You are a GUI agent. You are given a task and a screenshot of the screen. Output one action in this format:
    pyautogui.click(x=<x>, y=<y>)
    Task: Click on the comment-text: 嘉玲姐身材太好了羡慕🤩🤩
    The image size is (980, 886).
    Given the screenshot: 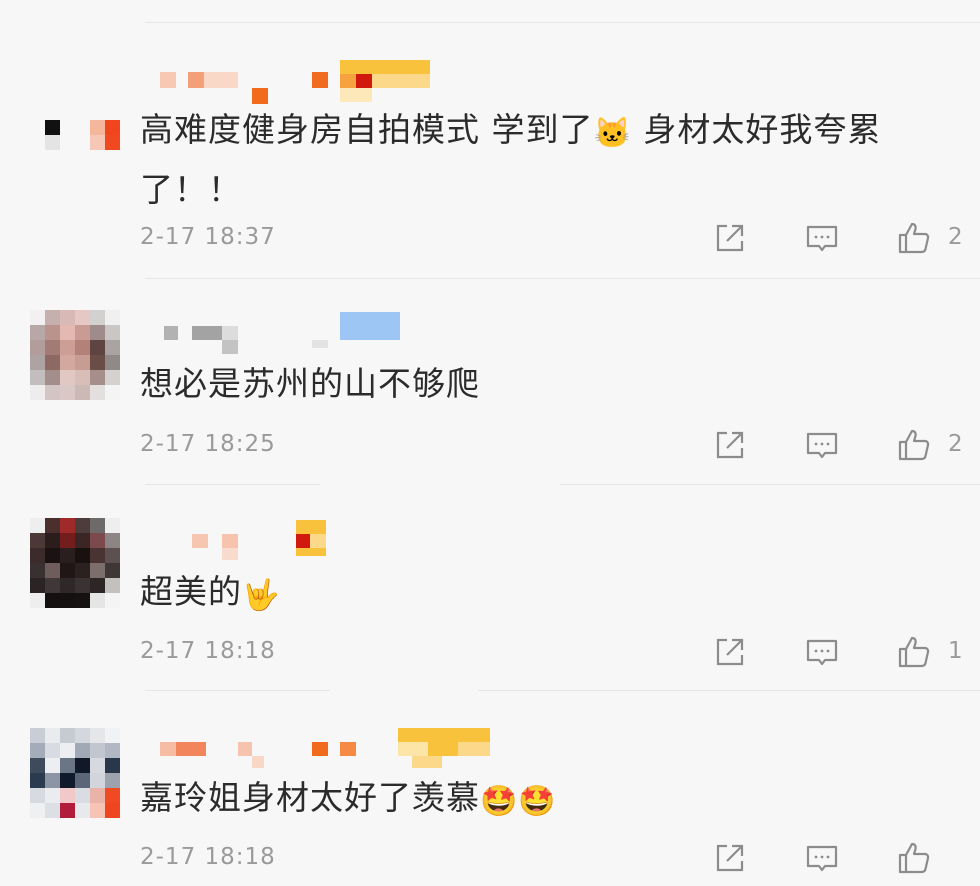 What is the action you would take?
    pyautogui.click(x=540, y=800)
    